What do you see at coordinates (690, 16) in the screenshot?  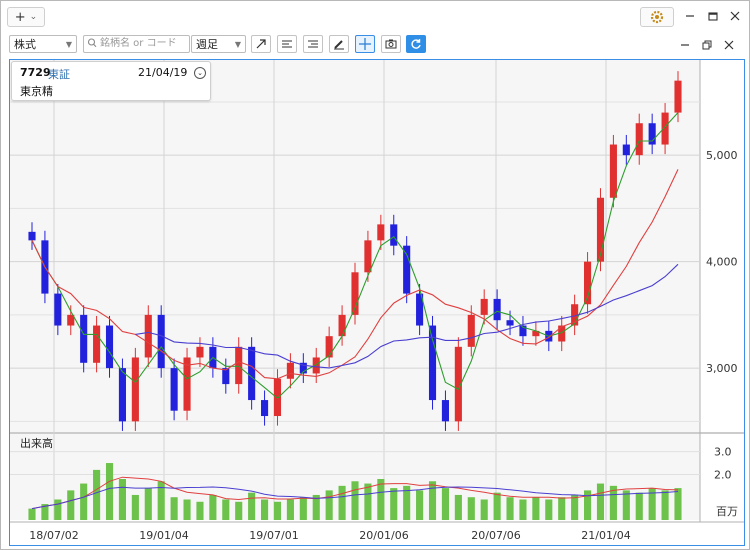 I see `minimize-button` at bounding box center [690, 16].